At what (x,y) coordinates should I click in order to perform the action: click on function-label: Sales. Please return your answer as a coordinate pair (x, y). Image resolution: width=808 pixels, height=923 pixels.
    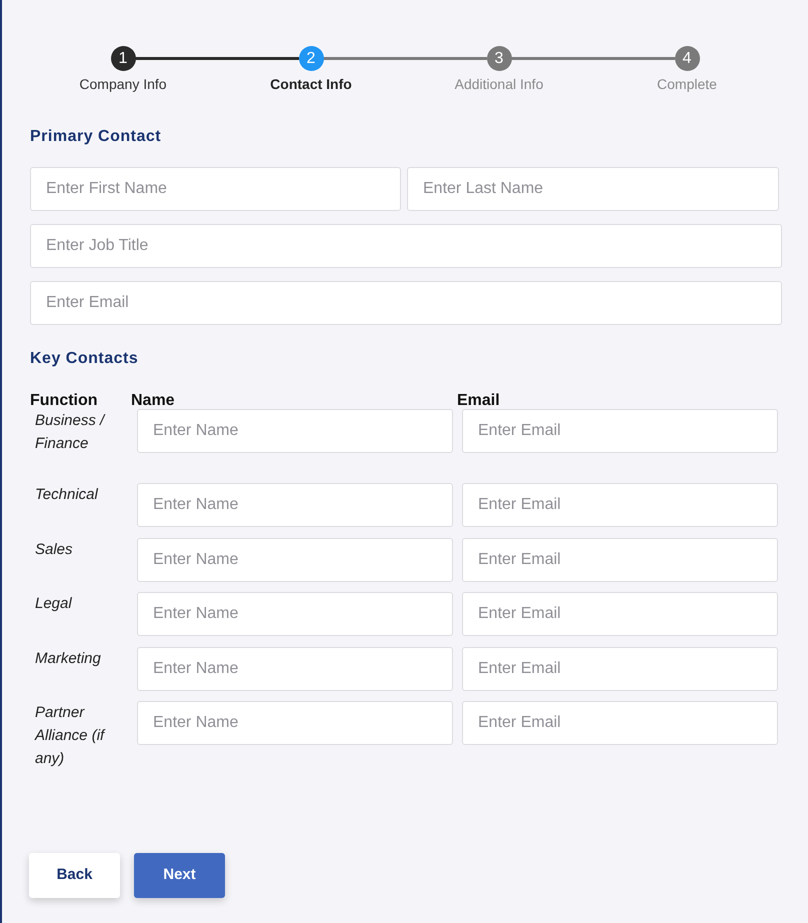
    Looking at the image, I should click on (54, 550).